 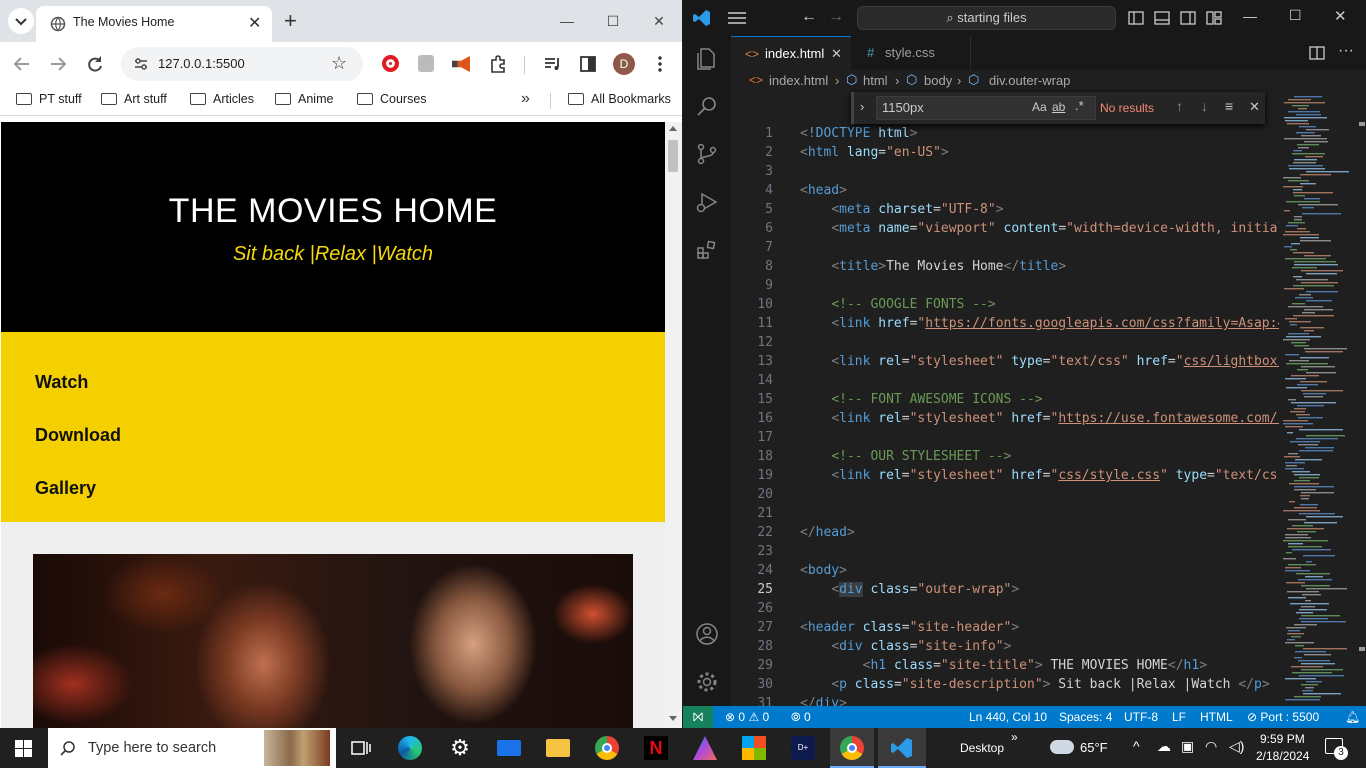 I want to click on notifications-bell-icon: 🔔︎, so click(x=1352, y=717).